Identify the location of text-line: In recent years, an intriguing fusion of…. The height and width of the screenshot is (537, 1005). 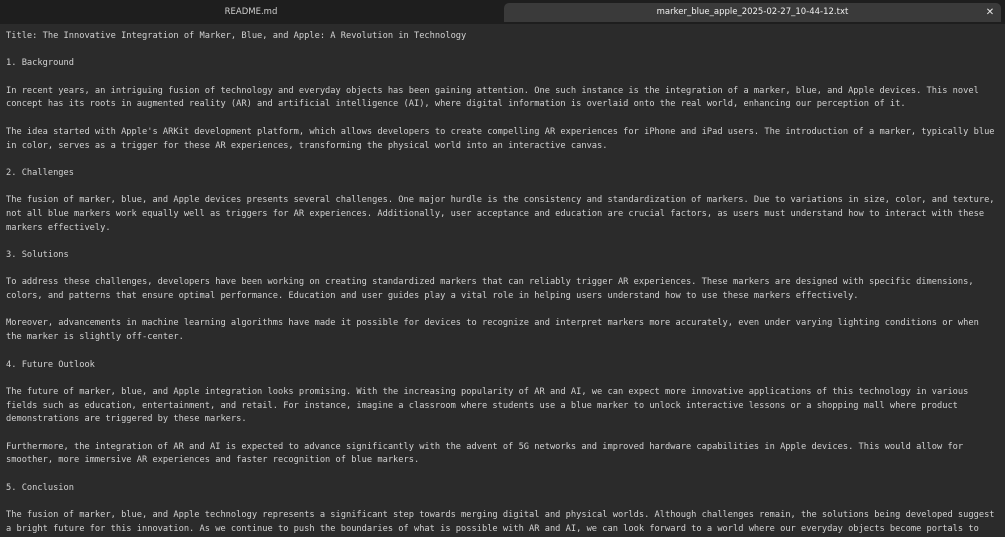
(492, 90).